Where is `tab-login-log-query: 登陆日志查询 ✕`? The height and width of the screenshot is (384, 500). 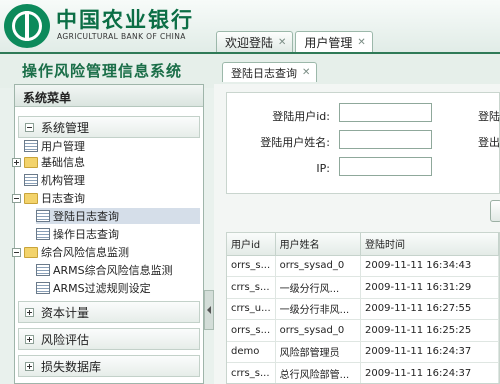 tab-login-log-query: 登陆日志查询 ✕ is located at coordinates (270, 72).